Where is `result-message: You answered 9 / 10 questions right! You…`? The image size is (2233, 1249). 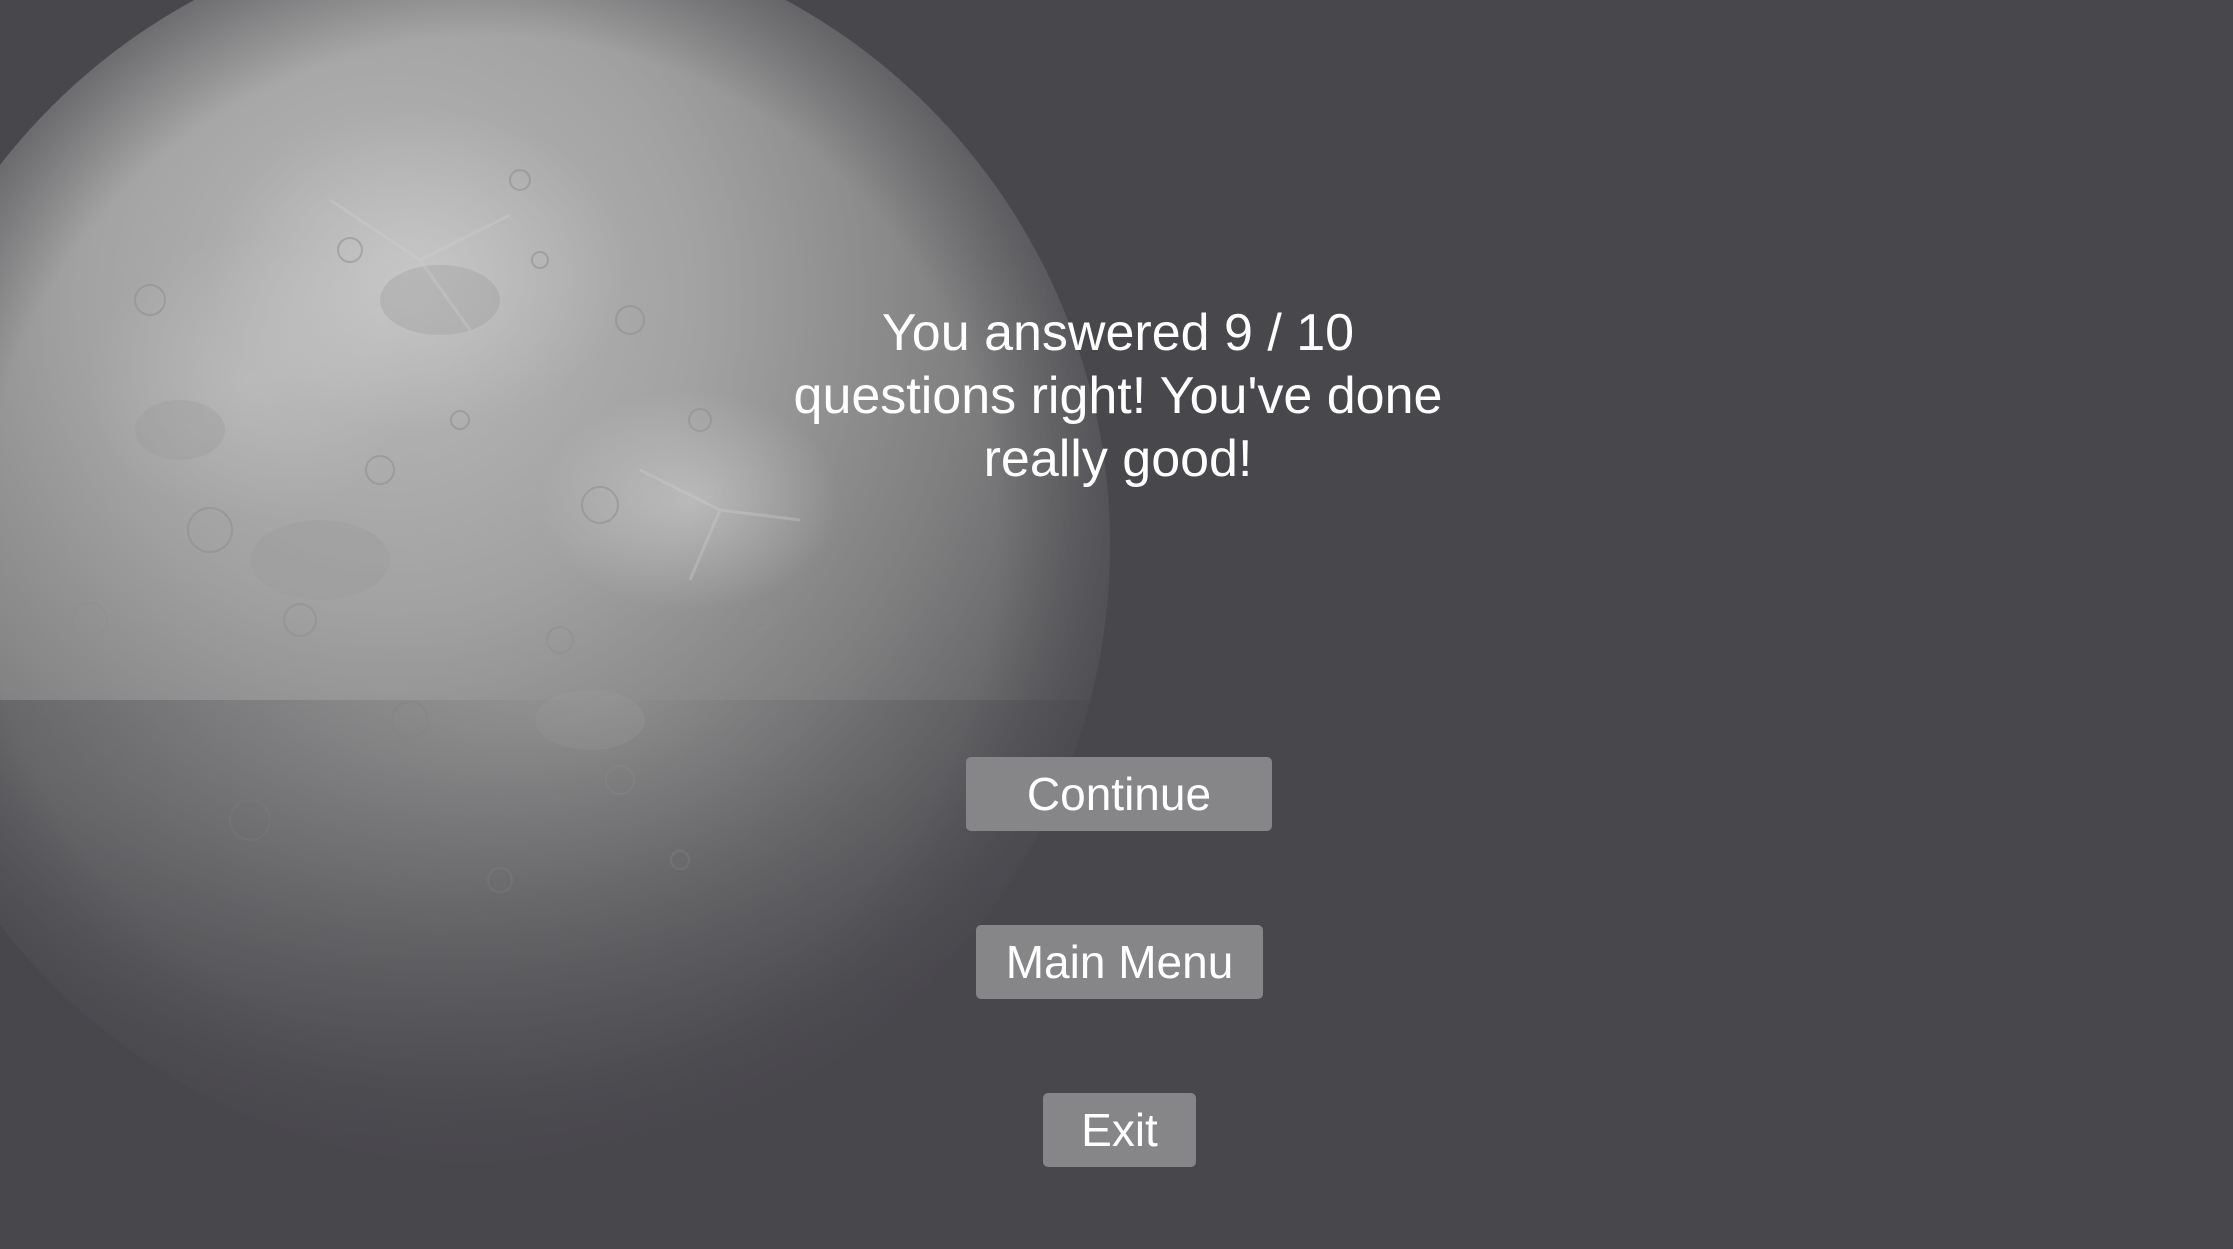 result-message: You answered 9 / 10 questions right! You… is located at coordinates (1118, 396).